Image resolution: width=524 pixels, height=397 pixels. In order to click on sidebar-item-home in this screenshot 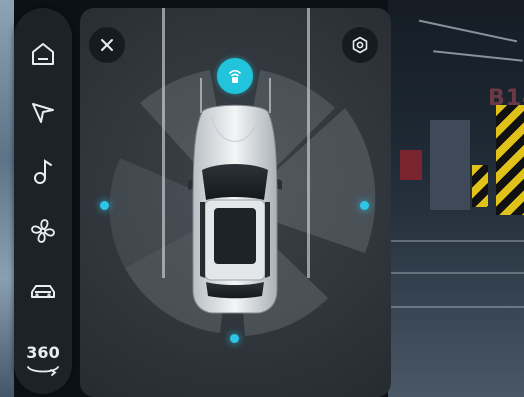, I will do `click(43, 54)`.